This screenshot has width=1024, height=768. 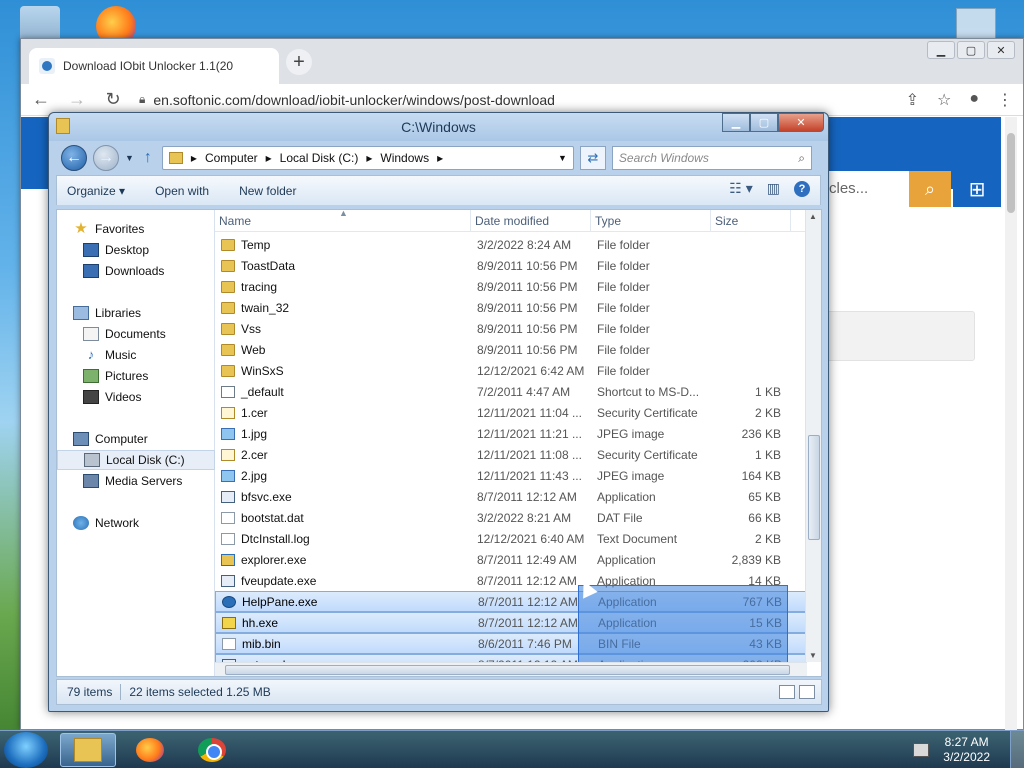 I want to click on column-size: Size, so click(x=751, y=221).